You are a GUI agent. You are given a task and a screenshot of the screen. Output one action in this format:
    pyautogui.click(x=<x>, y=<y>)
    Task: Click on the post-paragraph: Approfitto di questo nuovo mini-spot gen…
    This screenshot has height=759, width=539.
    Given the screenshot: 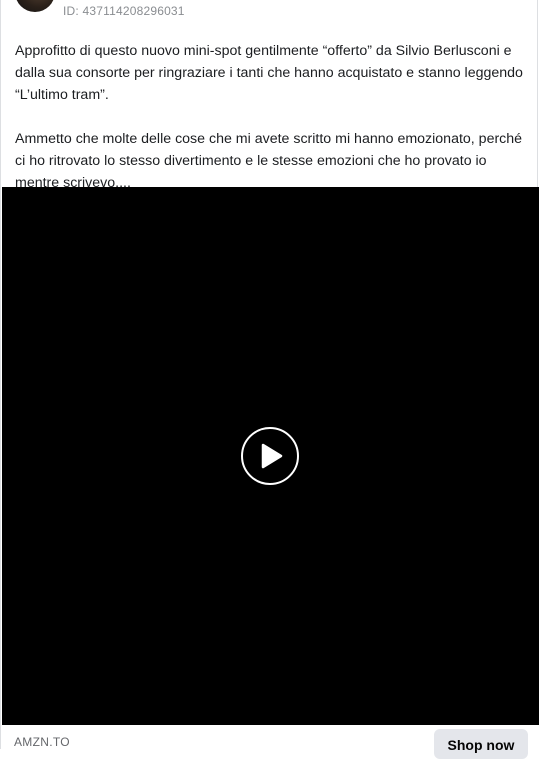 What is the action you would take?
    pyautogui.click(x=269, y=73)
    